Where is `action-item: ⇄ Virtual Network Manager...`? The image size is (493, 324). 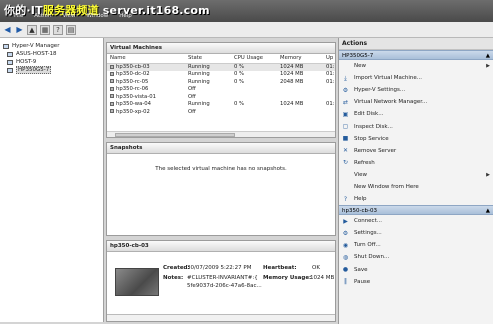 action-item: ⇄ Virtual Network Manager... is located at coordinates (416, 102).